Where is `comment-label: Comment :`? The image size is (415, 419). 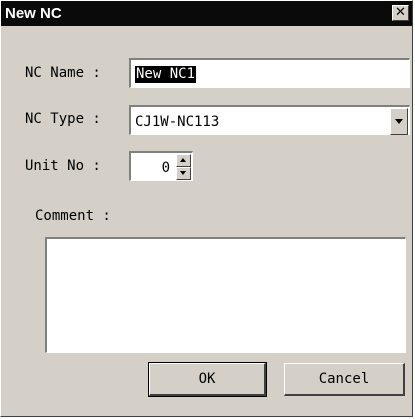
comment-label: Comment : is located at coordinates (73, 216).